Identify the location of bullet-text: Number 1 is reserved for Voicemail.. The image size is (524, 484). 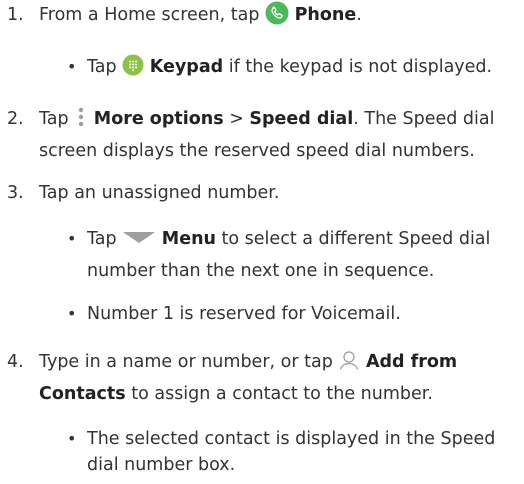
(244, 314).